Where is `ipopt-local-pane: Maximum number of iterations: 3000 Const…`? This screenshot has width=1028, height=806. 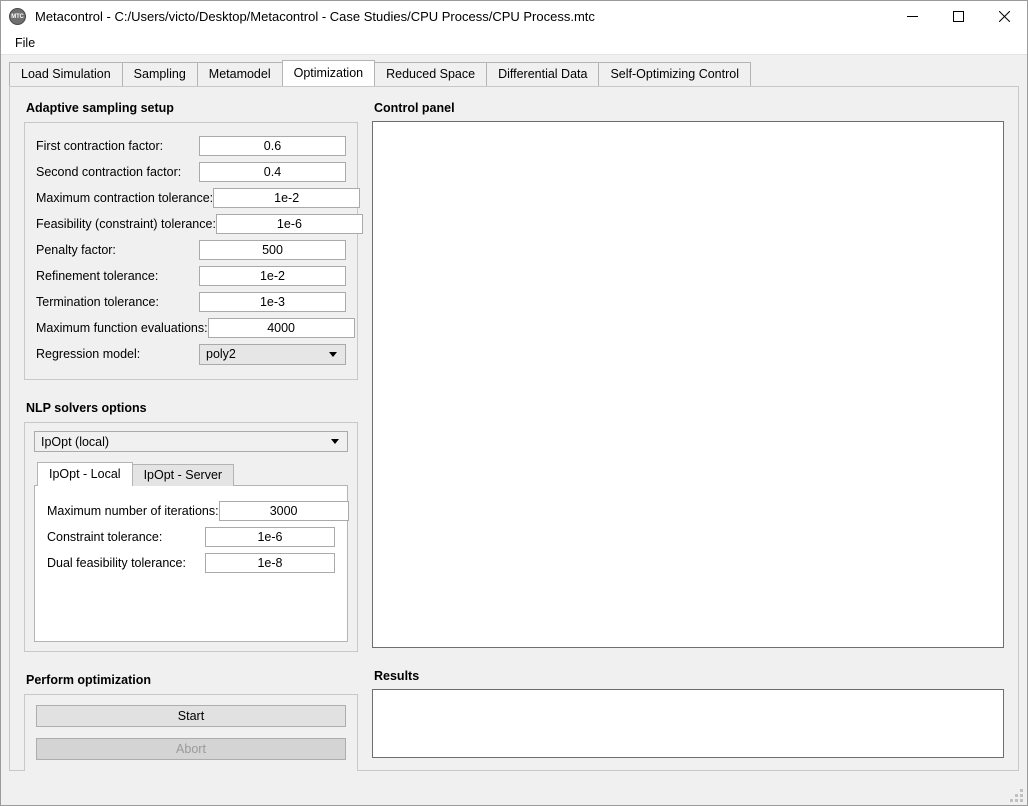 ipopt-local-pane: Maximum number of iterations: 3000 Const… is located at coordinates (191, 563).